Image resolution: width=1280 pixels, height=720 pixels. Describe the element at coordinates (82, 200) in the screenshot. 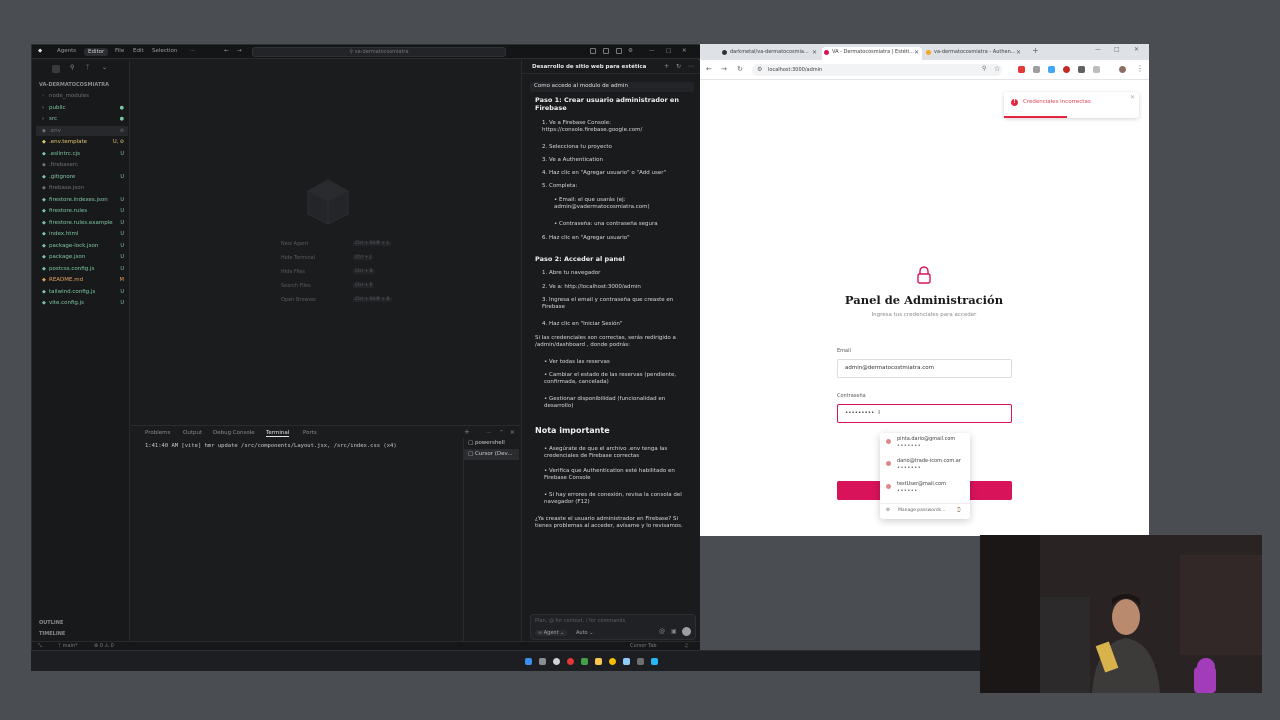

I see `file-tree-item: ◆ firestore.indexes.json U` at that location.